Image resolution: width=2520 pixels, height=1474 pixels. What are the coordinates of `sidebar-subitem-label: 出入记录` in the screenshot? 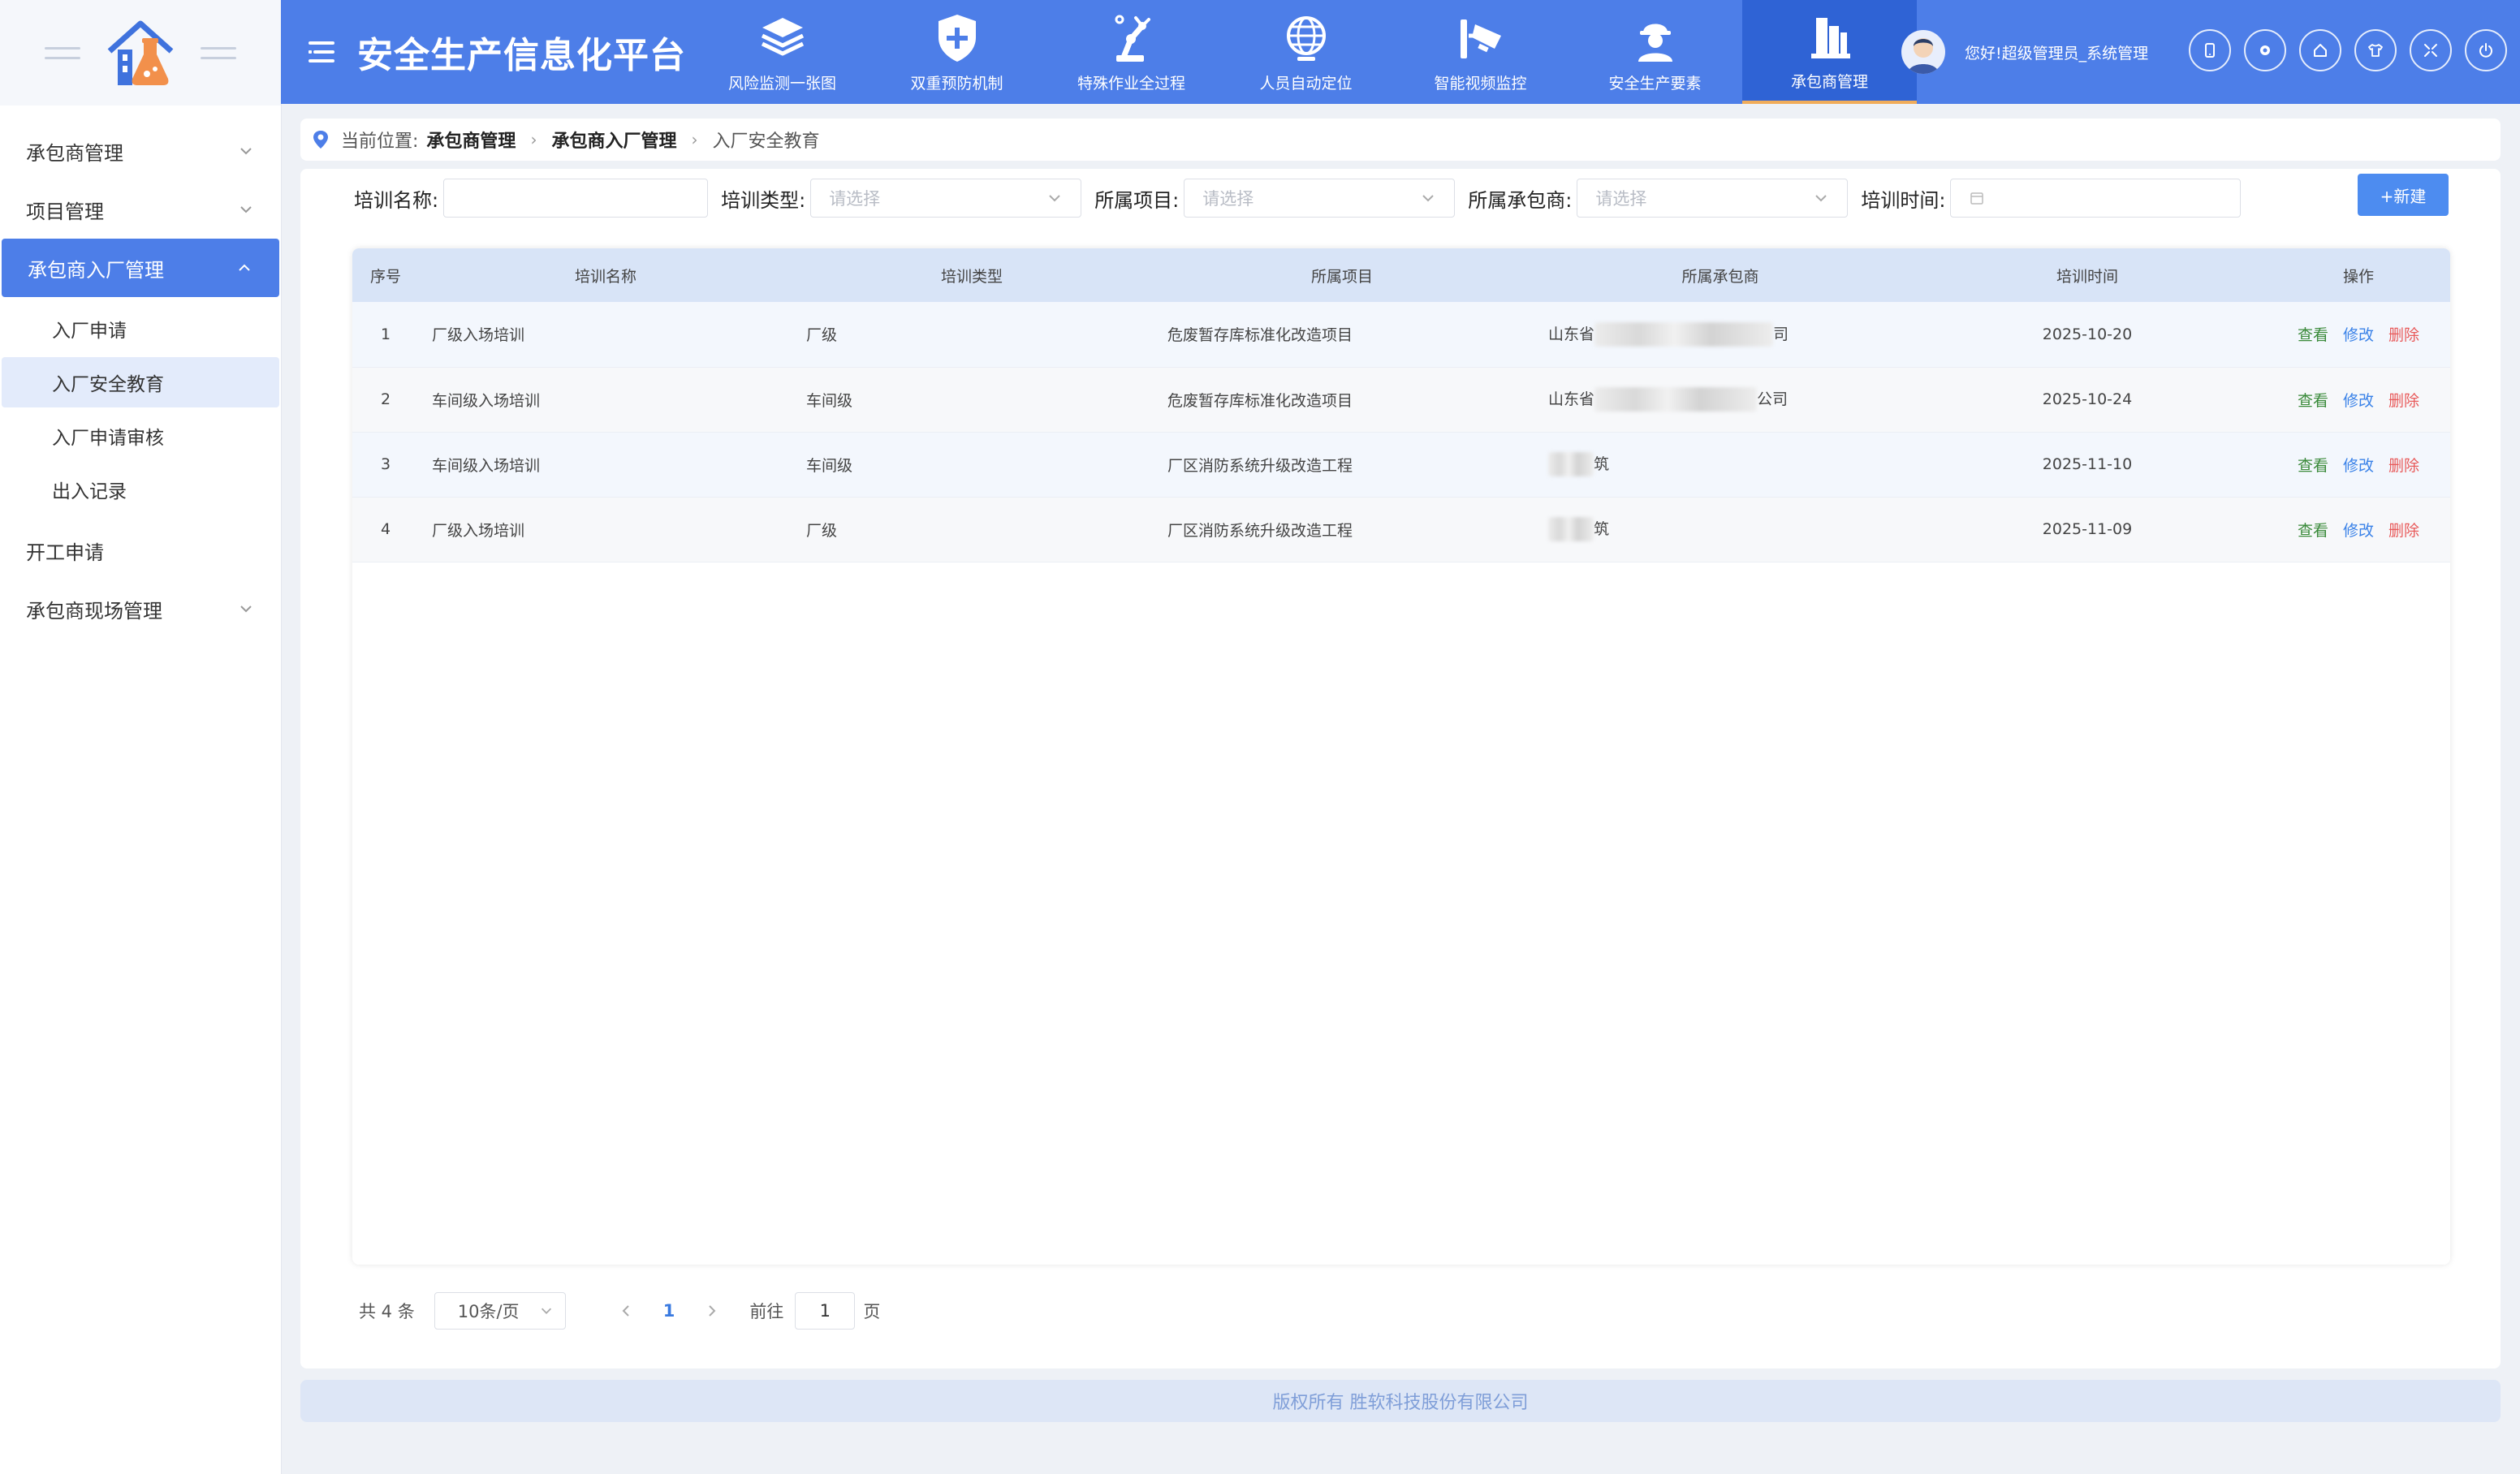 It's located at (89, 491).